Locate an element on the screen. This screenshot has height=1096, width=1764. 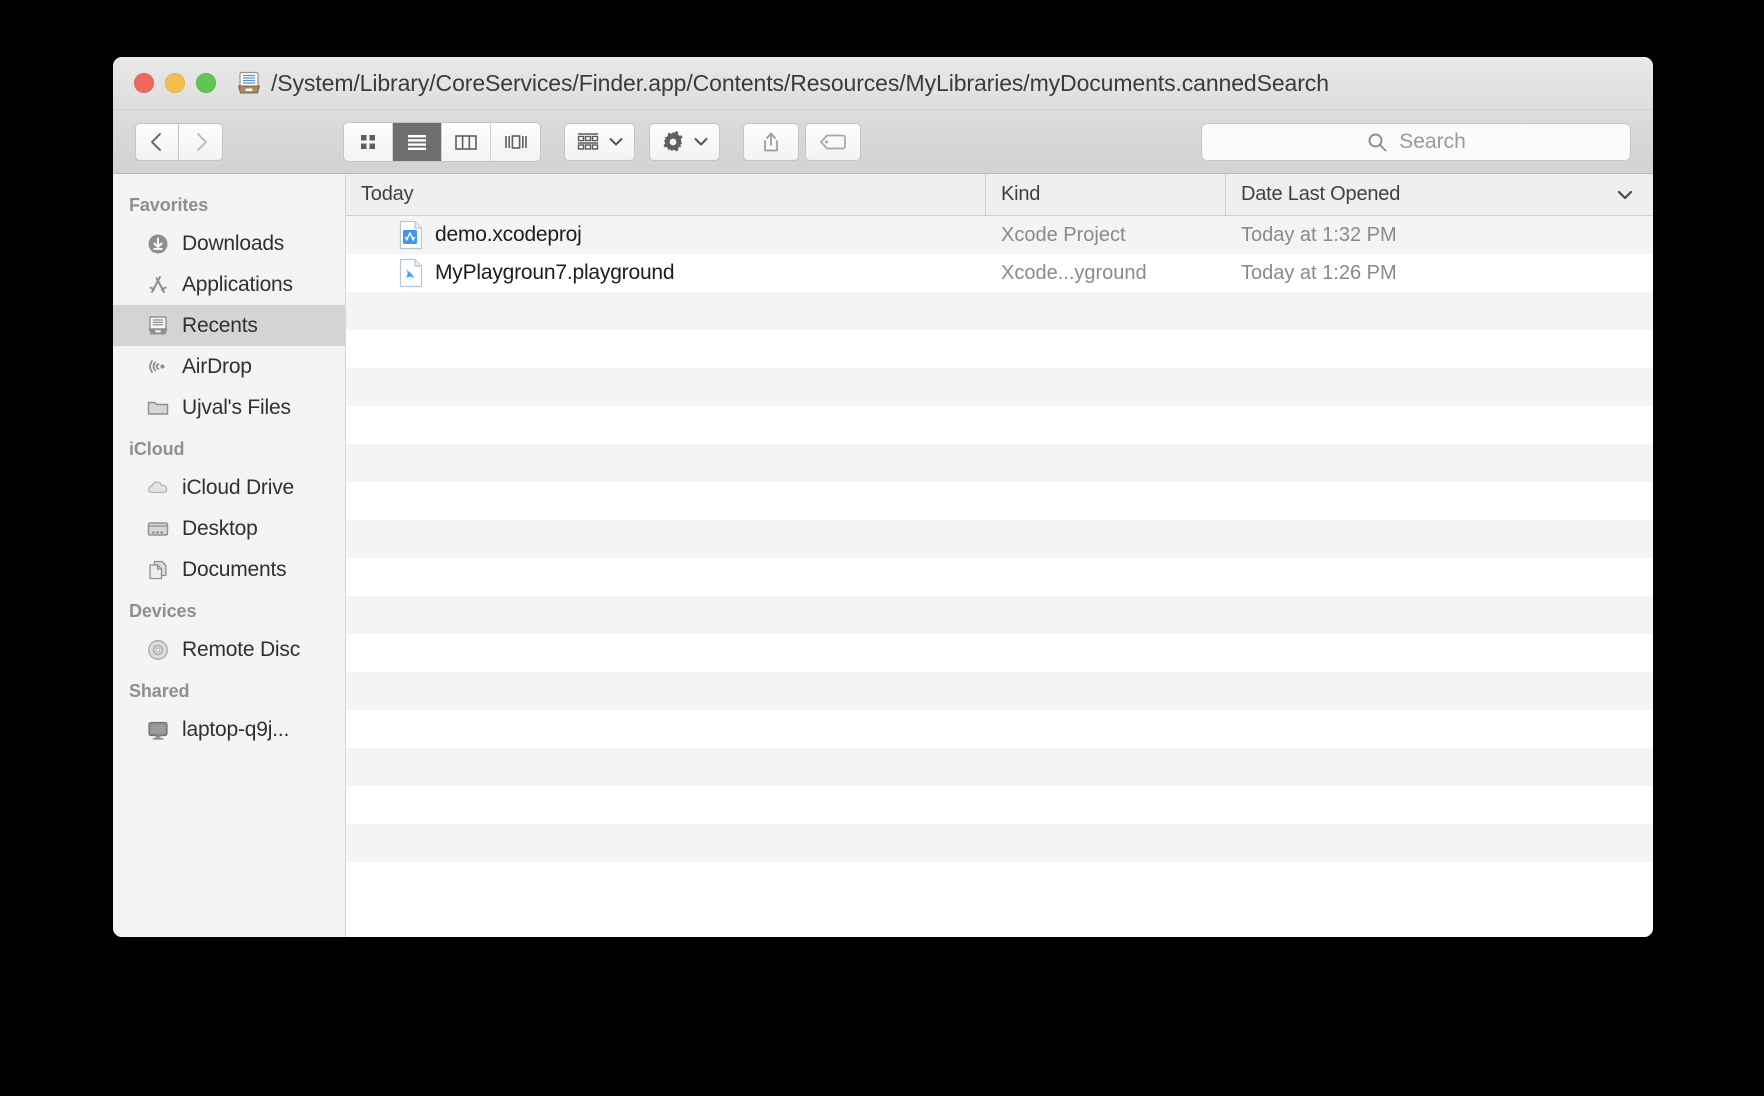
sidebar-section-favorites-header: Favorites is located at coordinates (169, 205).